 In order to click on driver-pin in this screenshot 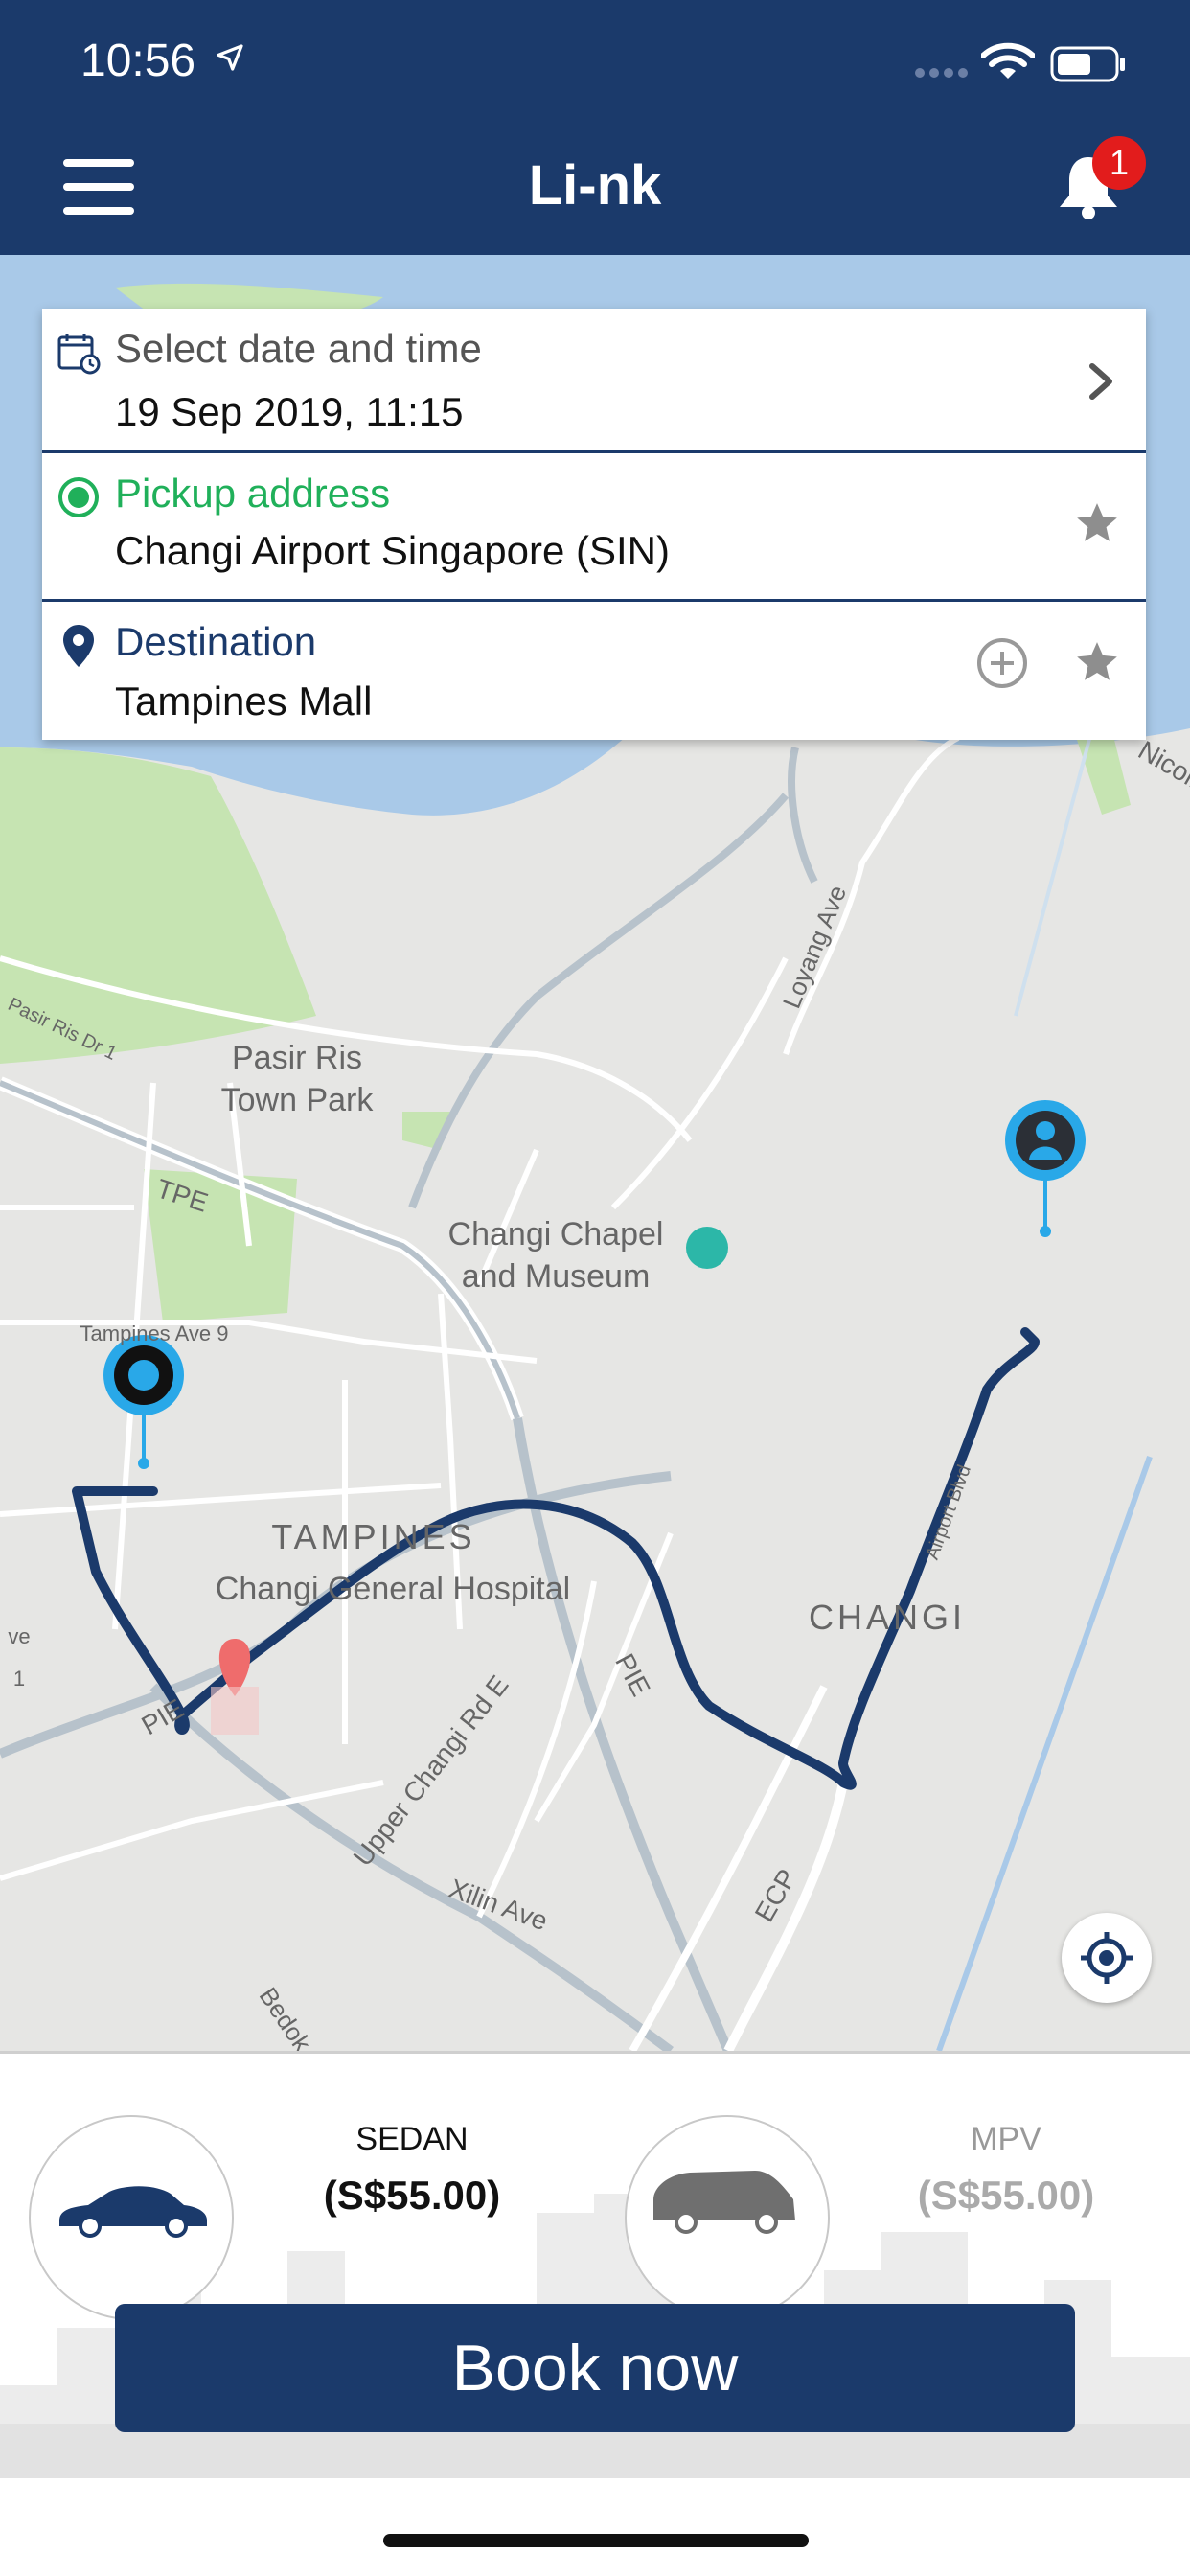, I will do `click(1045, 1168)`.